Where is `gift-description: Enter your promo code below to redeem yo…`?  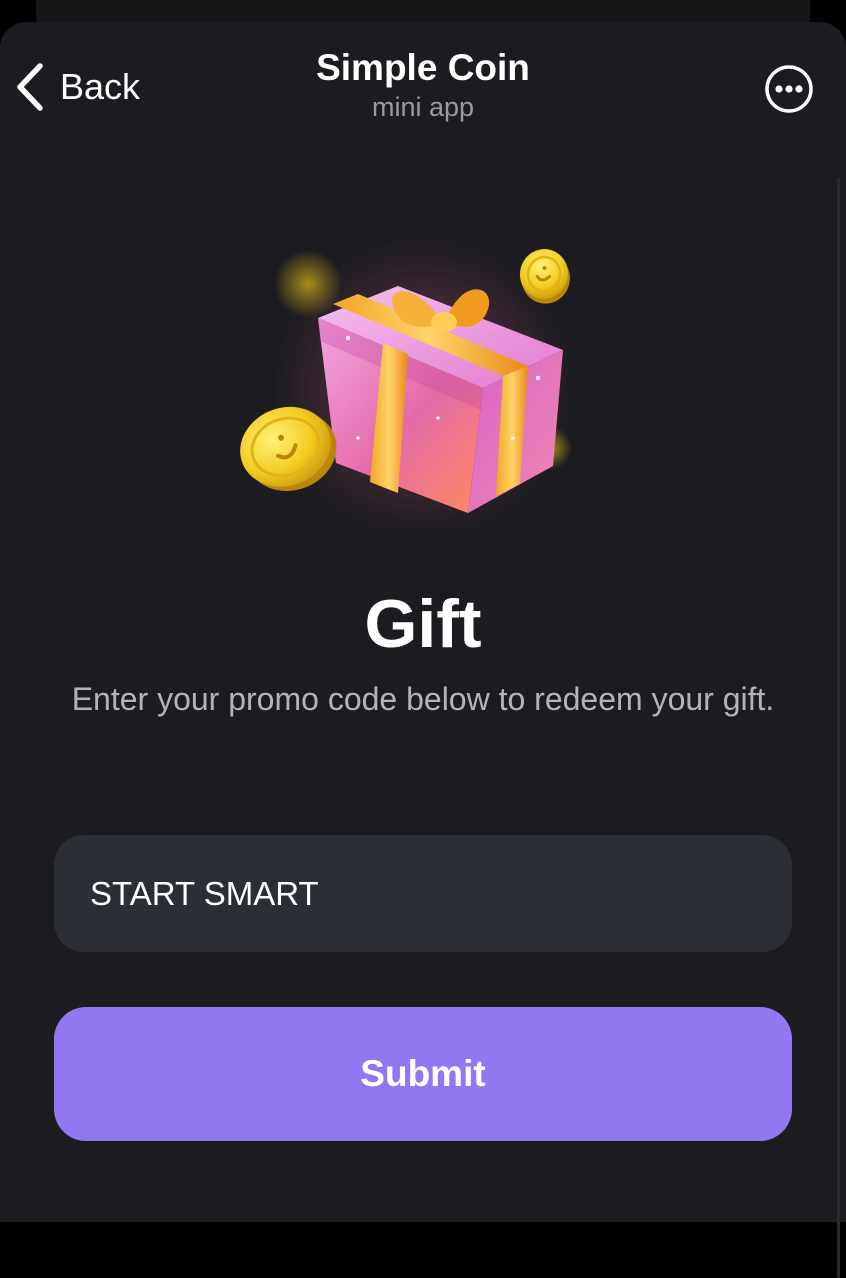 gift-description: Enter your promo code below to redeem yo… is located at coordinates (423, 699).